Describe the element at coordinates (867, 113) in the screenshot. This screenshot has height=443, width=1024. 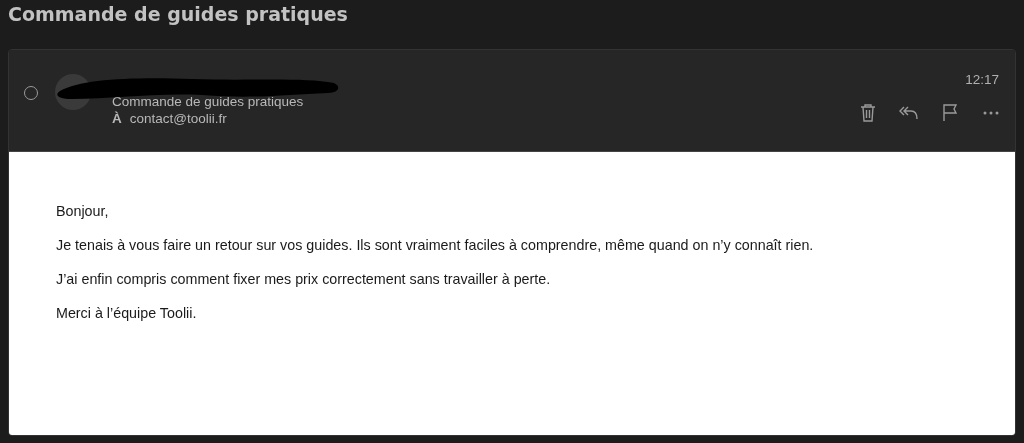
I see `trash-icon` at that location.